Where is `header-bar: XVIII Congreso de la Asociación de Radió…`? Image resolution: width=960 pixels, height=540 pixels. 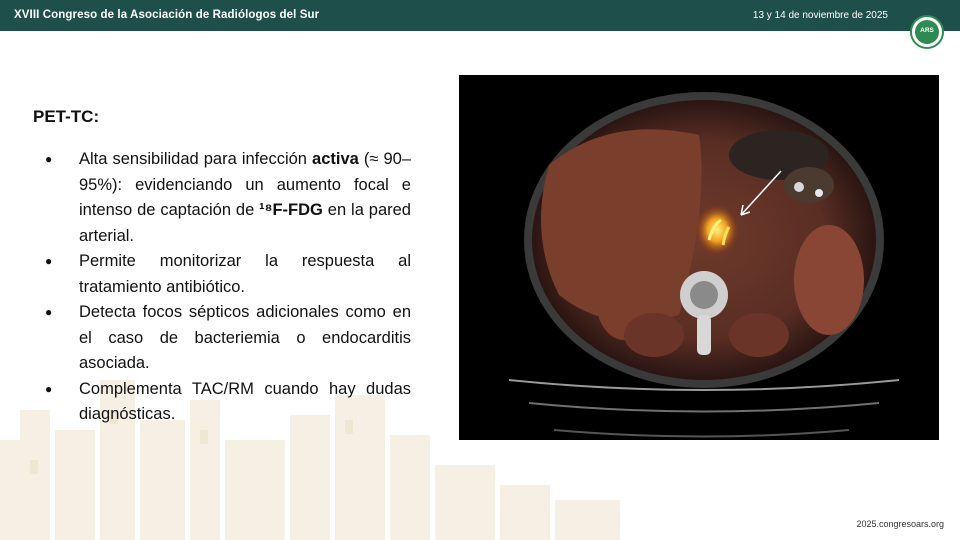 header-bar: XVIII Congreso de la Asociación de Radió… is located at coordinates (480, 15).